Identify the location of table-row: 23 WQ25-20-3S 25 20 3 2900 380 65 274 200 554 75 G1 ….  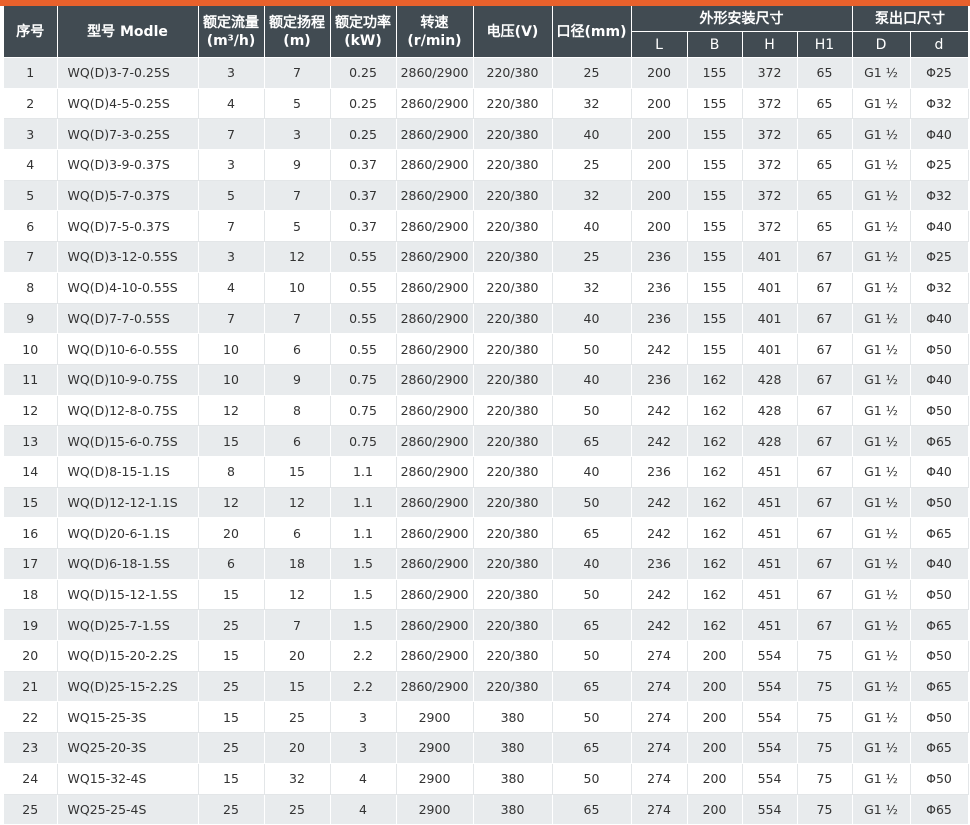
(486, 748).